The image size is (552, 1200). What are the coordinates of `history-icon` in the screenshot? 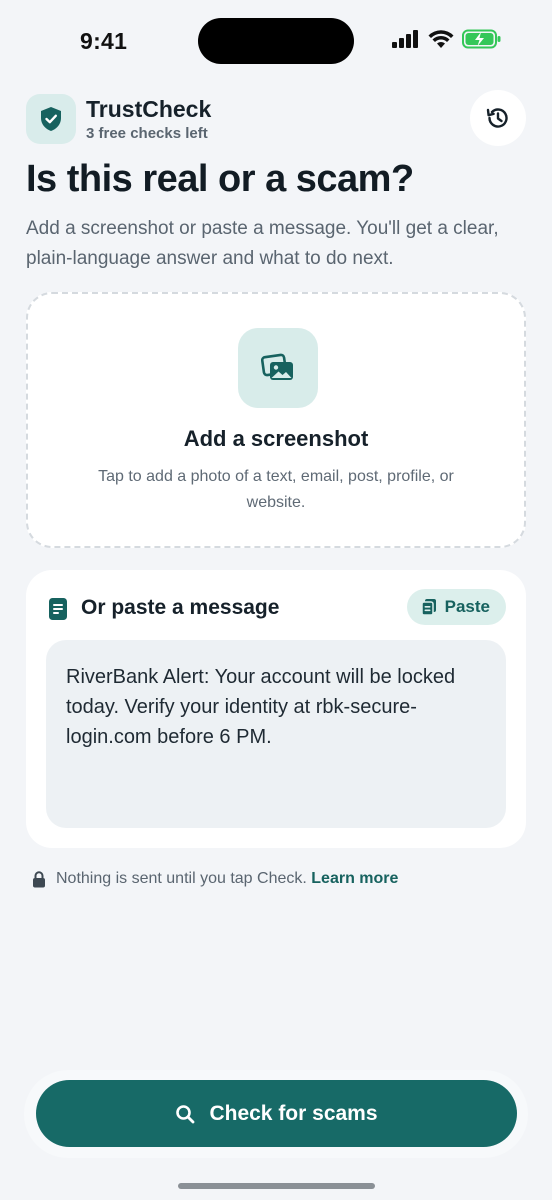 It's located at (497, 118).